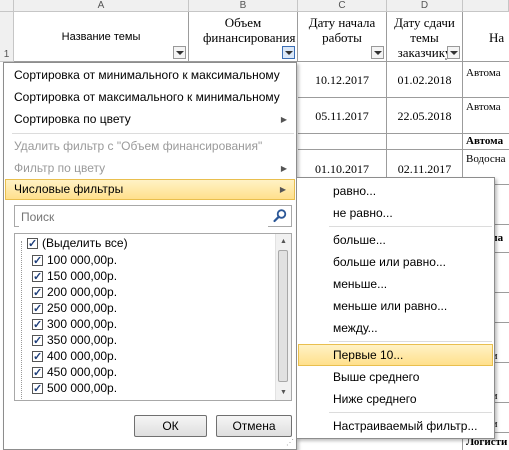  I want to click on clear-filter-label: Удалить фильтр с "Объем финансирования", so click(138, 146).